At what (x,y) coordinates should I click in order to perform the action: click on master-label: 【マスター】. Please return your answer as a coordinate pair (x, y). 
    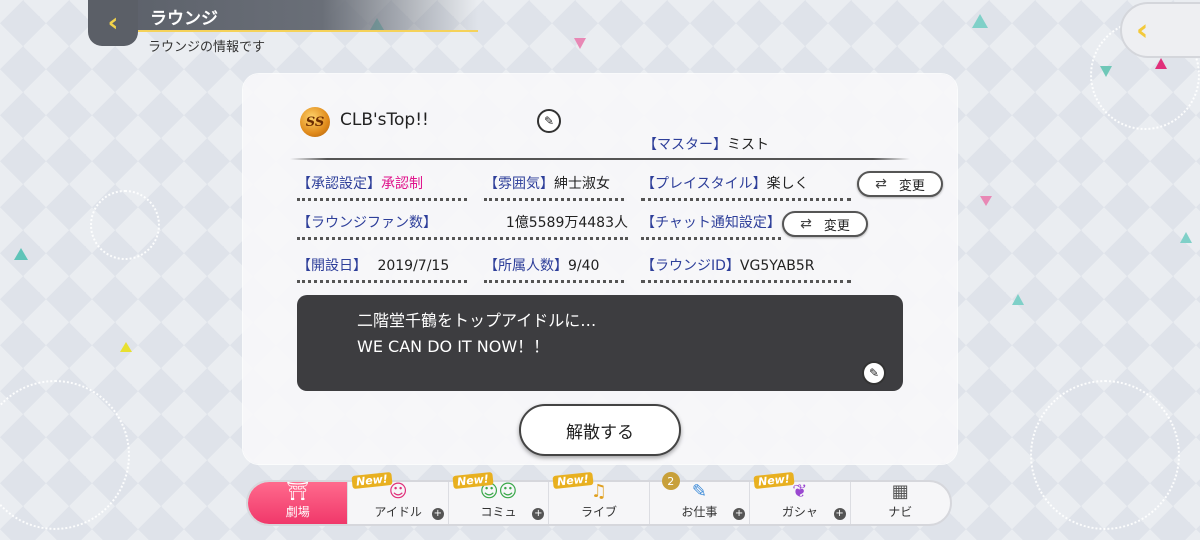
    Looking at the image, I should click on (685, 145).